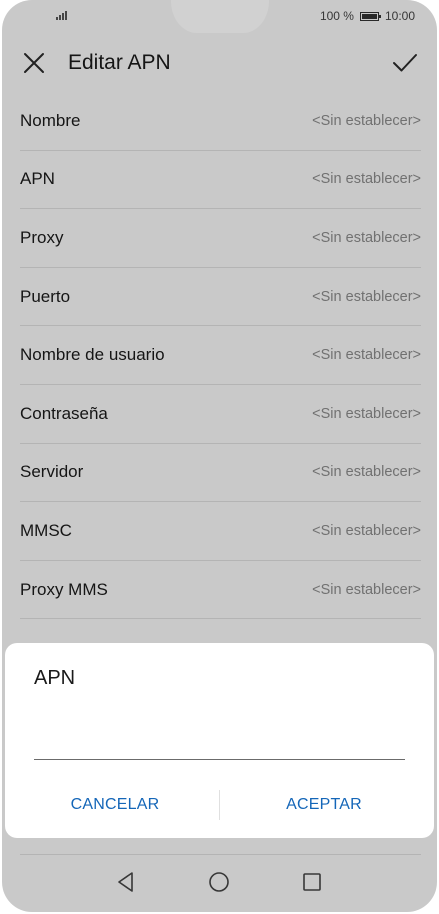  What do you see at coordinates (55, 678) in the screenshot?
I see `dialog-title: APN` at bounding box center [55, 678].